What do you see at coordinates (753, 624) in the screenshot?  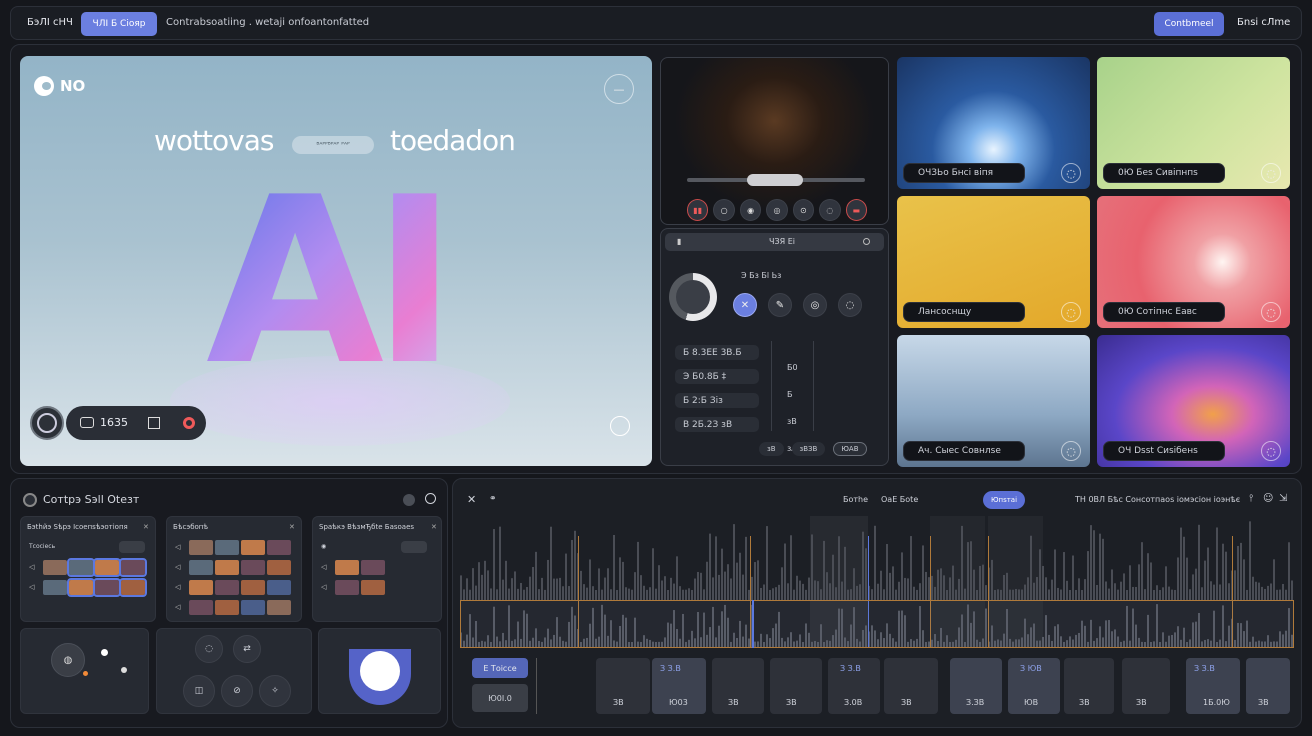 I see `playhead` at bounding box center [753, 624].